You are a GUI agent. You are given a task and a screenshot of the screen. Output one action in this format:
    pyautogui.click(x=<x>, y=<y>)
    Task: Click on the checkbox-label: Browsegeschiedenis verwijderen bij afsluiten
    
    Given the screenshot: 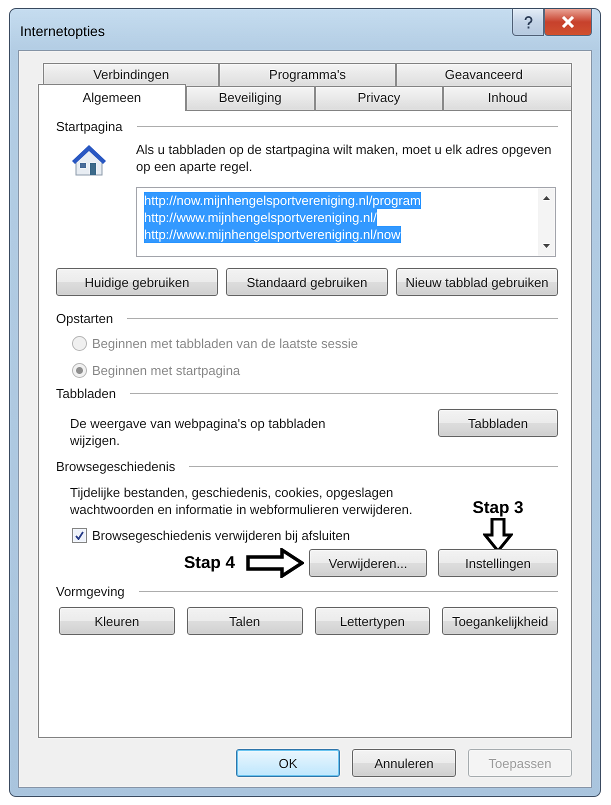 What is the action you would take?
    pyautogui.click(x=221, y=535)
    